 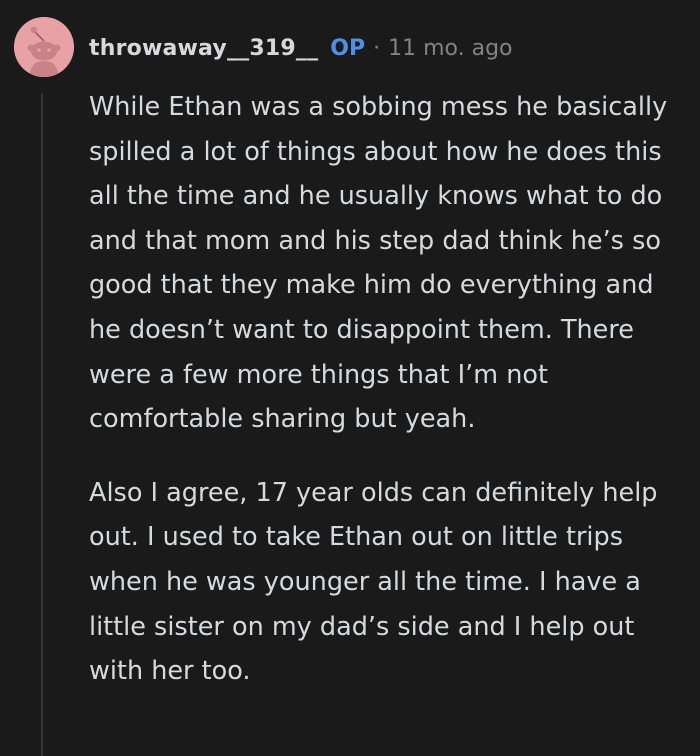 I want to click on comment-header: throwaway__319__ OP · 11 mo. ago, so click(x=301, y=48).